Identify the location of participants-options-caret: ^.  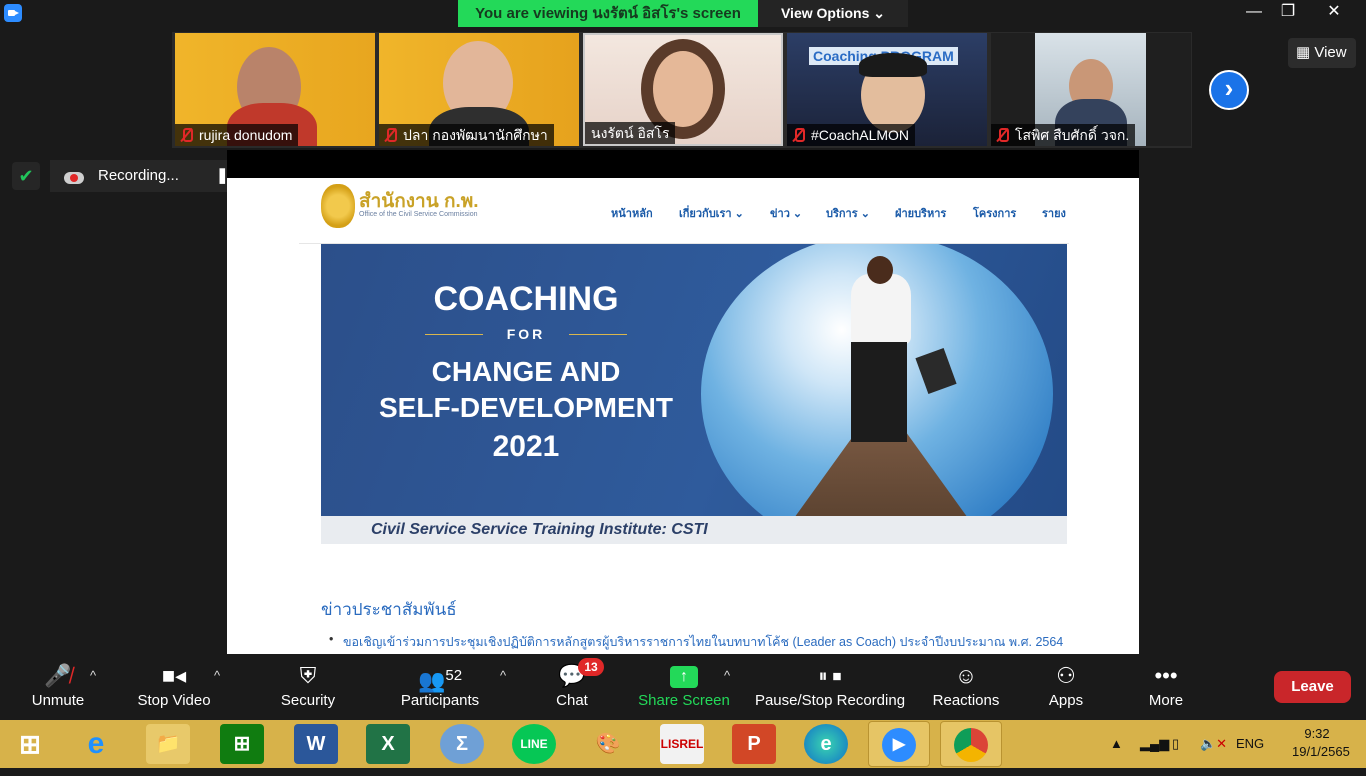
(503, 675).